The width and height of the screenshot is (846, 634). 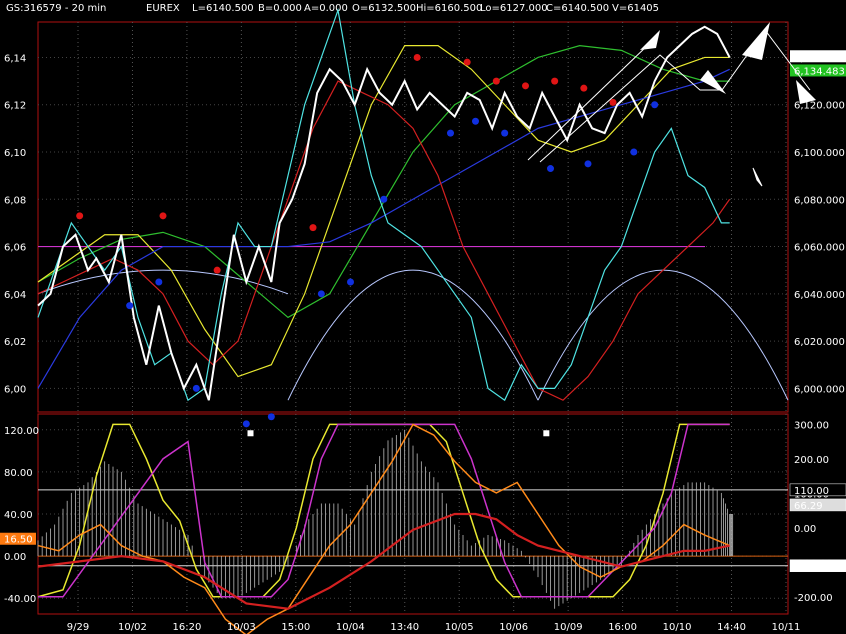 What do you see at coordinates (18, 515) in the screenshot?
I see `osc-y-tick-left: 40.00` at bounding box center [18, 515].